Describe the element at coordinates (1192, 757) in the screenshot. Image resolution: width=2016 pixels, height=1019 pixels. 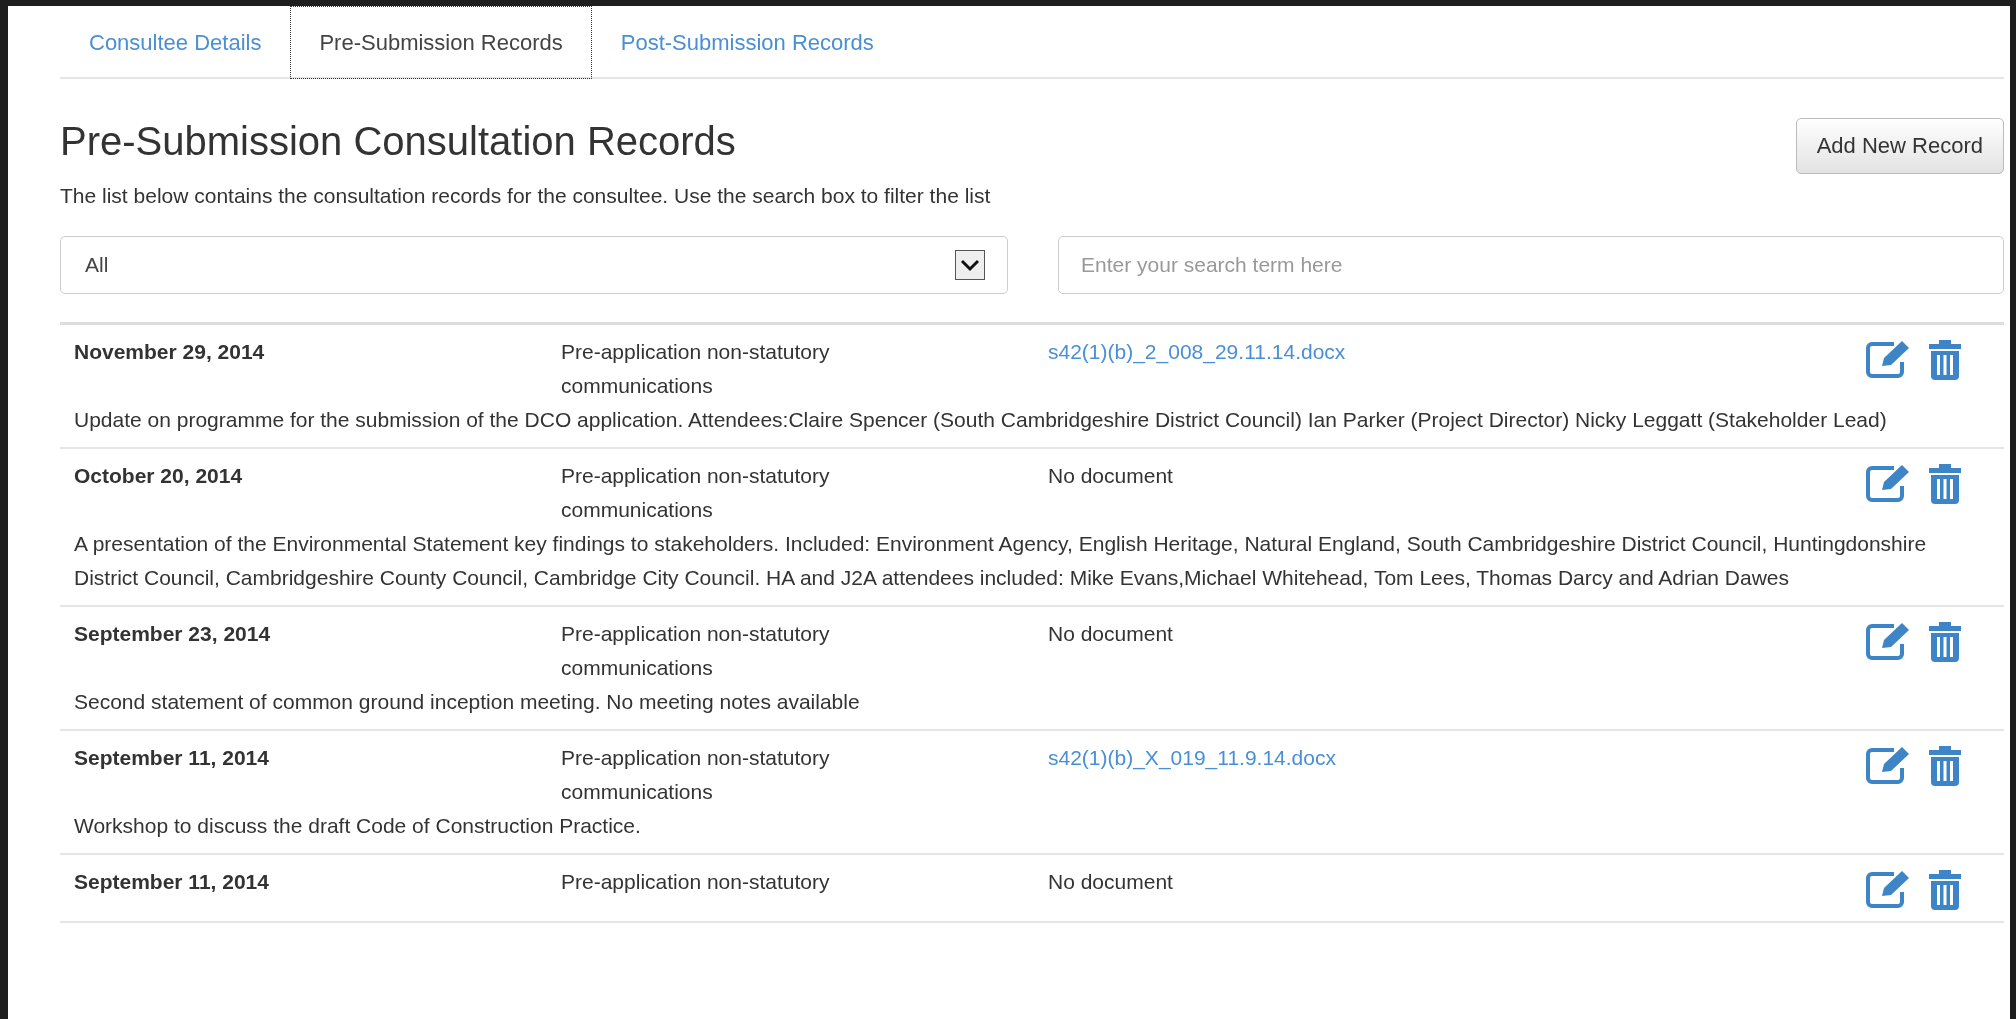
I see `document-link: s42(1)(b)_X_019_11.9.14.docx` at that location.